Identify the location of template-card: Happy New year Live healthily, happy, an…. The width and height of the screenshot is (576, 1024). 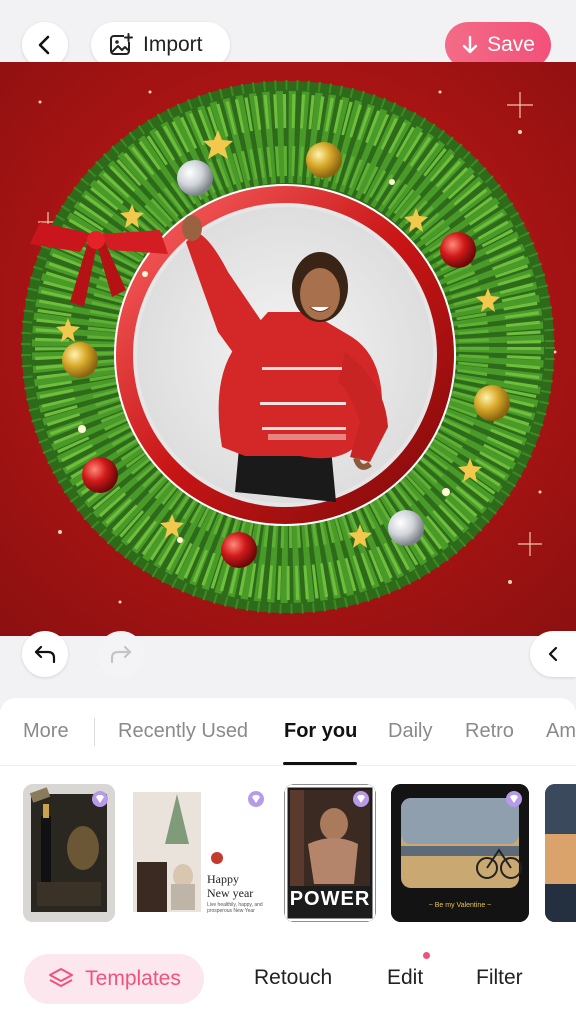
(200, 853).